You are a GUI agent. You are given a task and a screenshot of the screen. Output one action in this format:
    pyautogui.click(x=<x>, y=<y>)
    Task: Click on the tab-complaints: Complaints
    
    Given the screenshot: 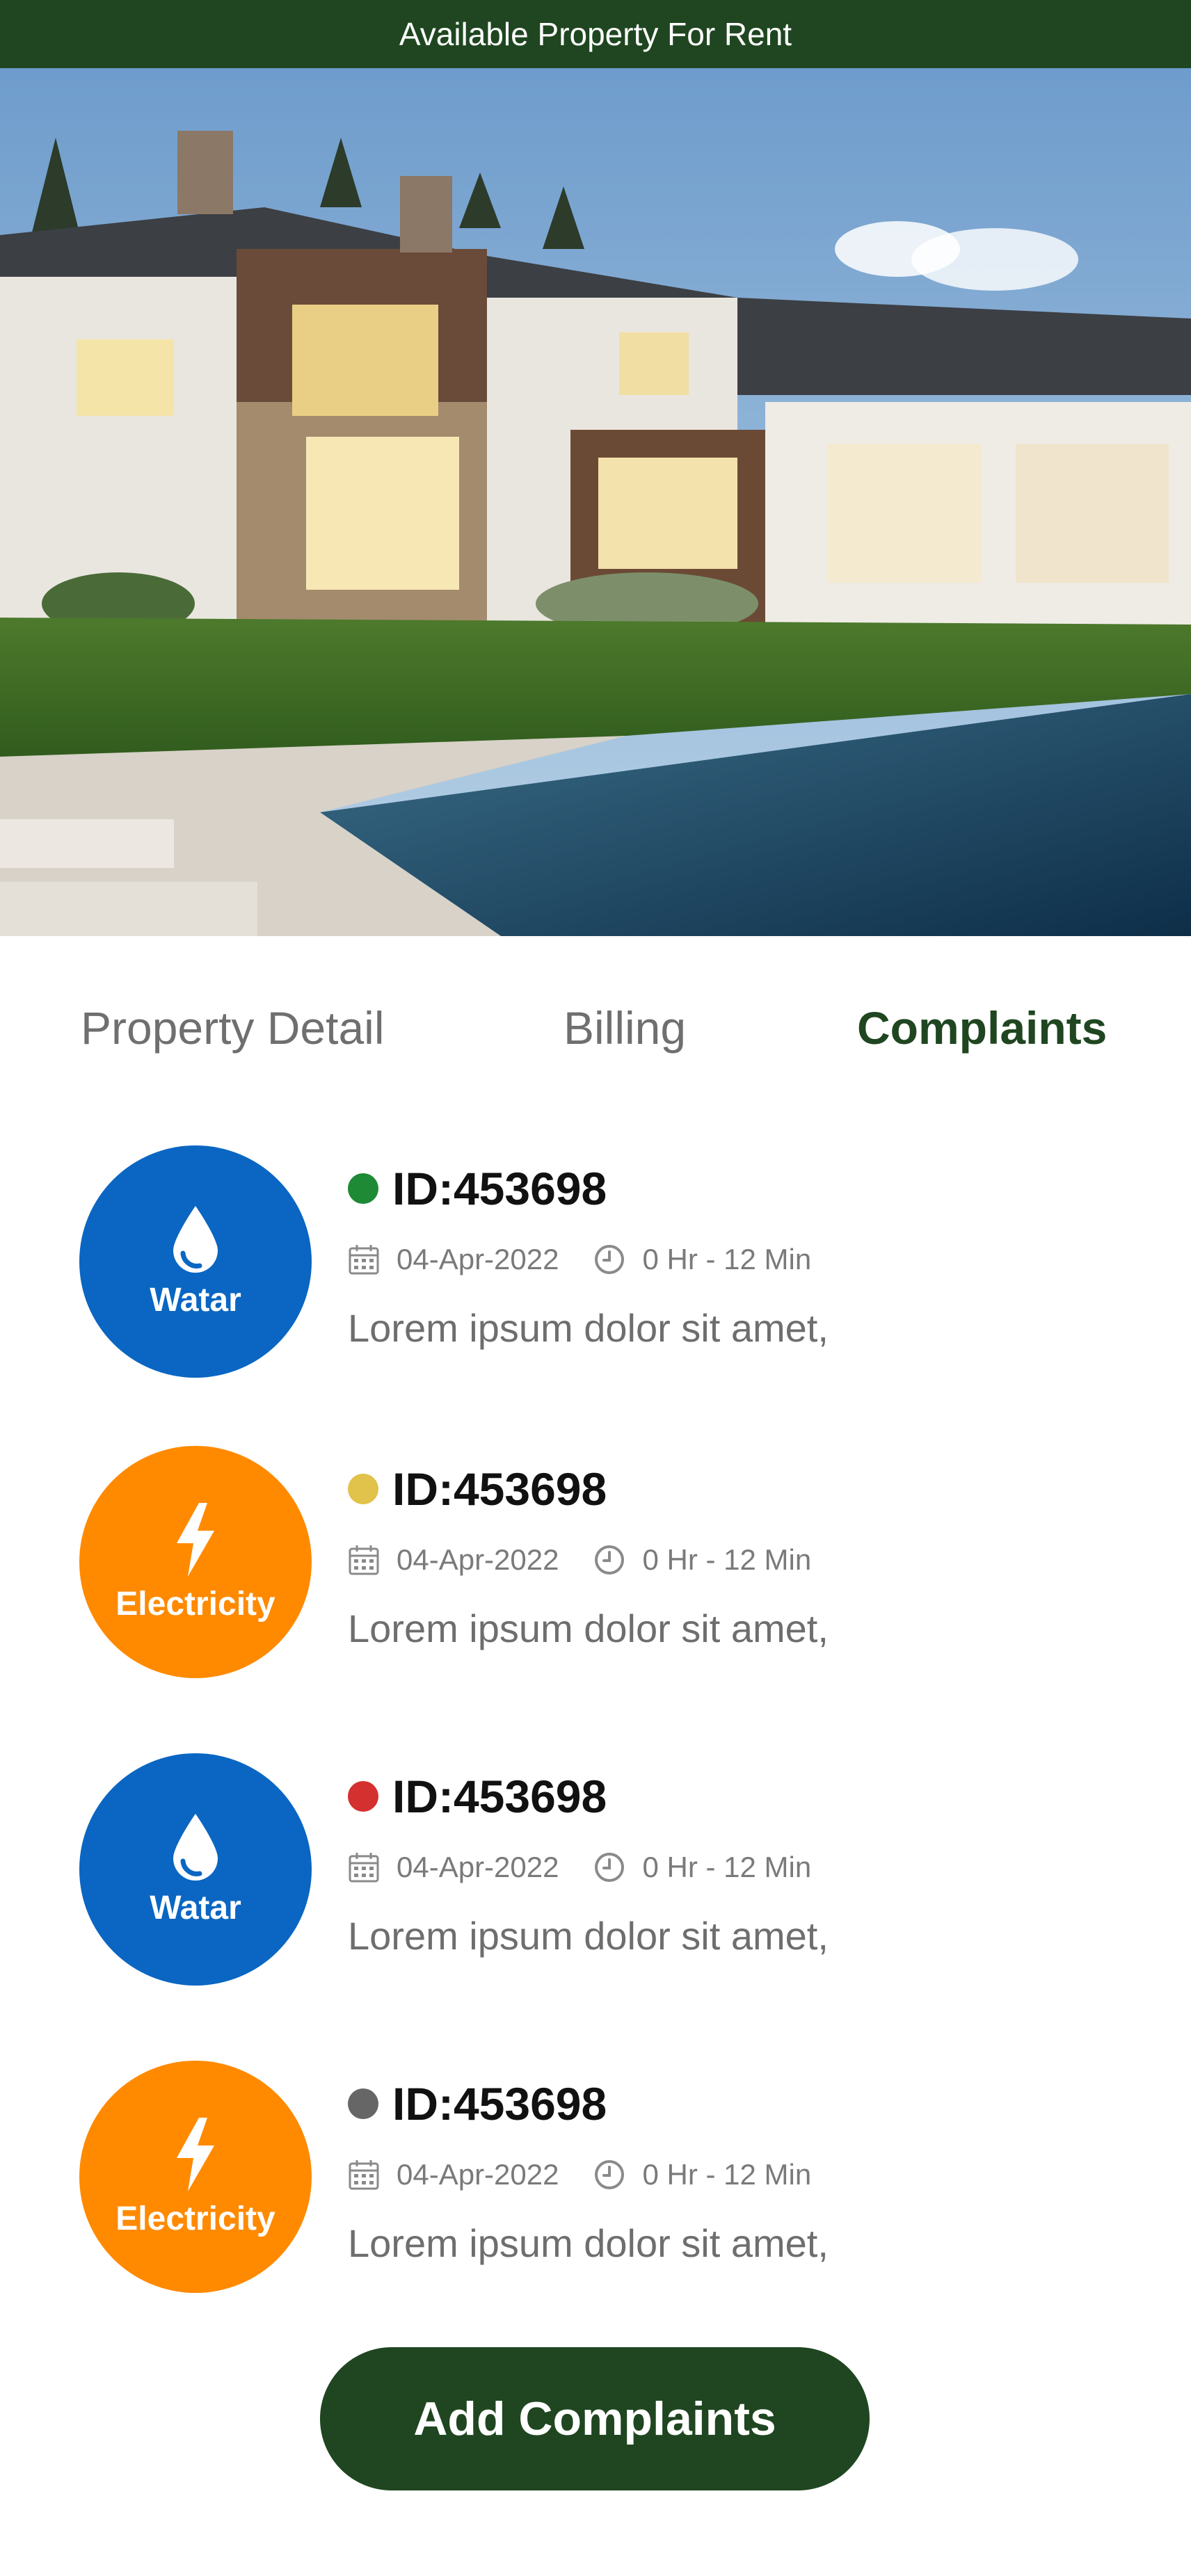 What is the action you would take?
    pyautogui.click(x=982, y=1027)
    